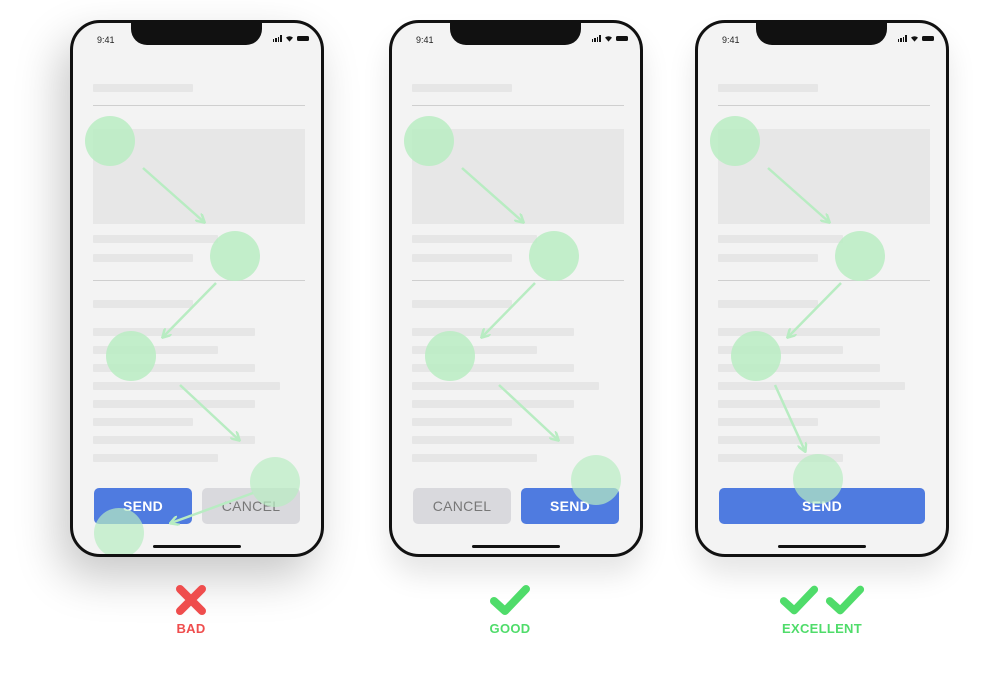 This screenshot has width=1000, height=673. I want to click on cross-icon, so click(191, 600).